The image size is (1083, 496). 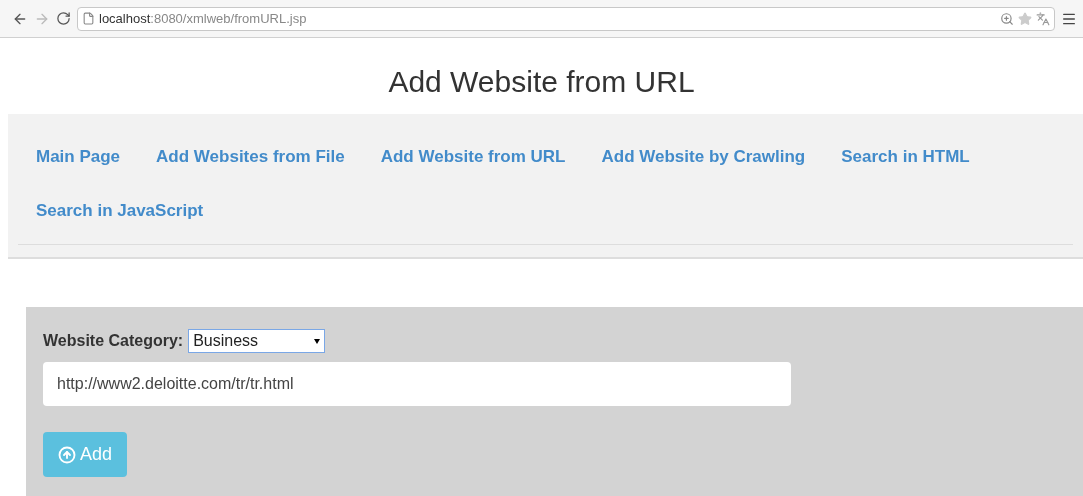 What do you see at coordinates (257, 341) in the screenshot?
I see `category-select: Business` at bounding box center [257, 341].